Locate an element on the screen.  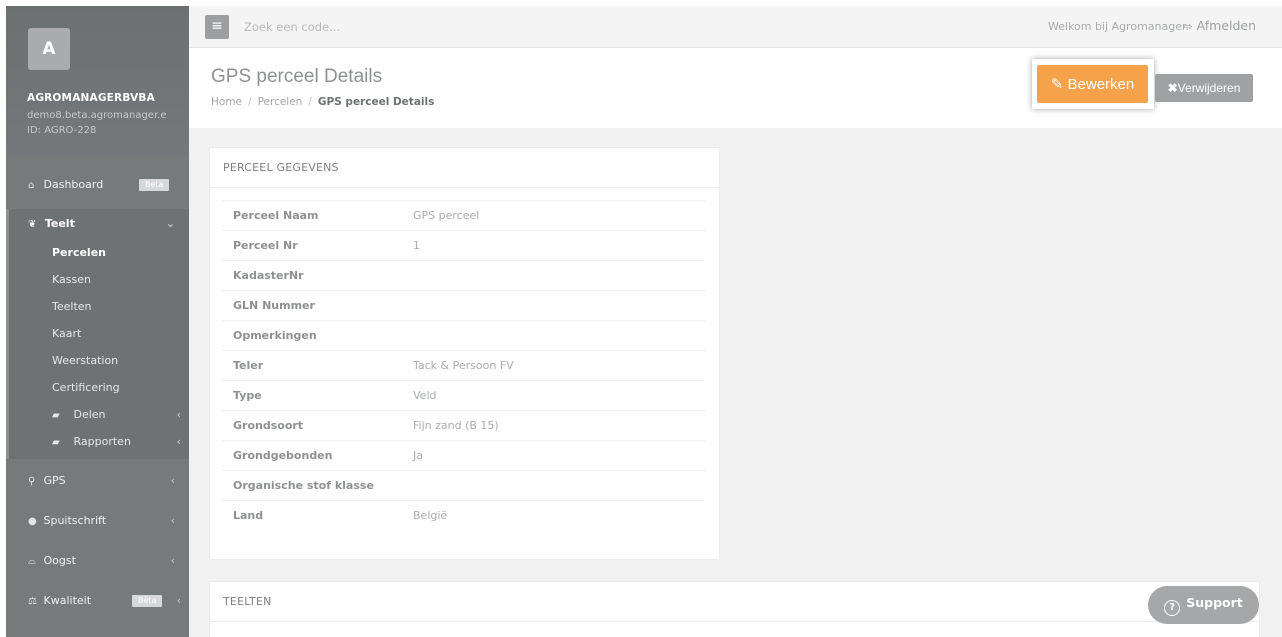
row-label: Organische stof klasse is located at coordinates (303, 485).